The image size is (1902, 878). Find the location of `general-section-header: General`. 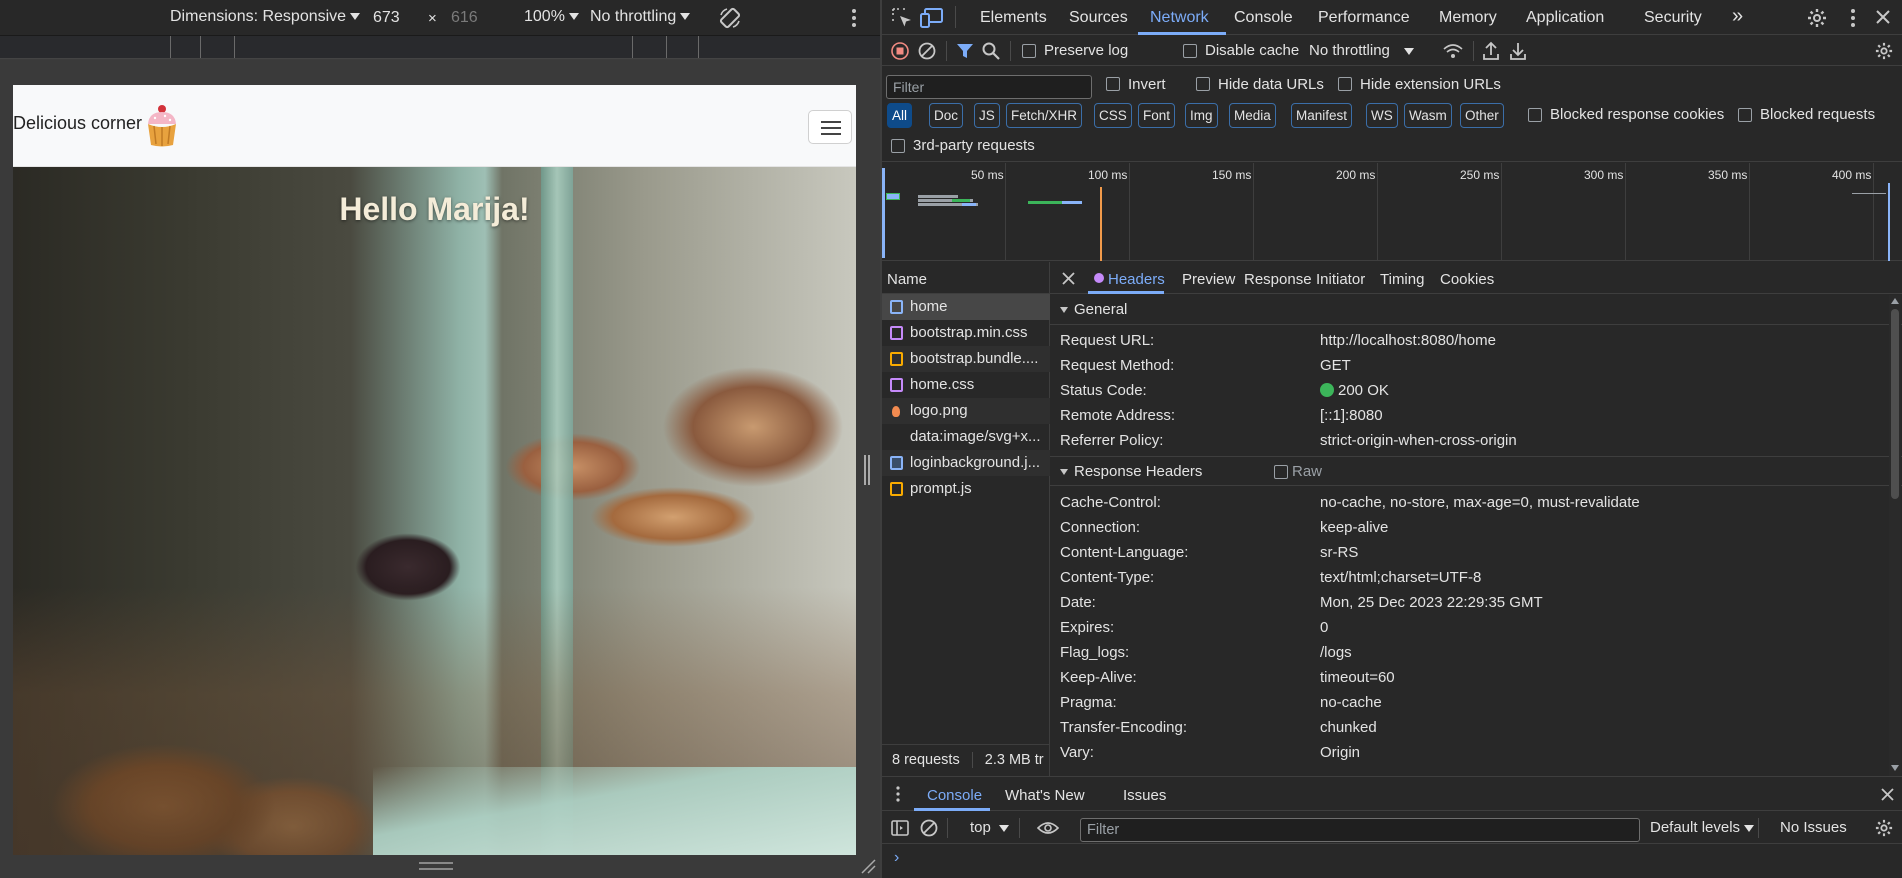

general-section-header: General is located at coordinates (1476, 310).